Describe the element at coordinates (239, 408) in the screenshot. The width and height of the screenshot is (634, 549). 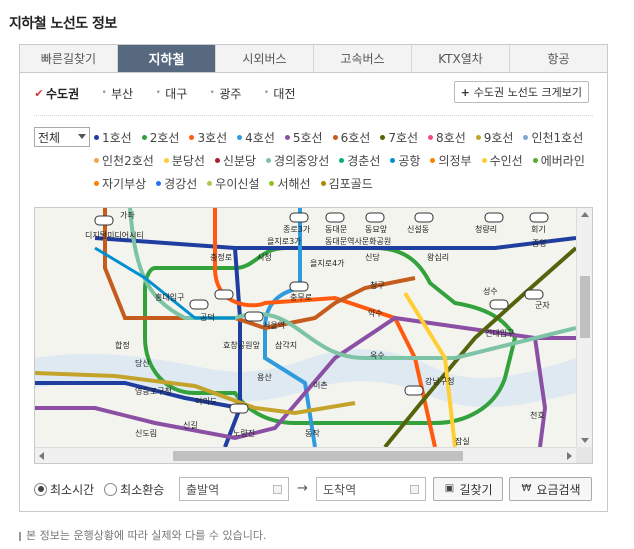
I see `station-yeouido` at that location.